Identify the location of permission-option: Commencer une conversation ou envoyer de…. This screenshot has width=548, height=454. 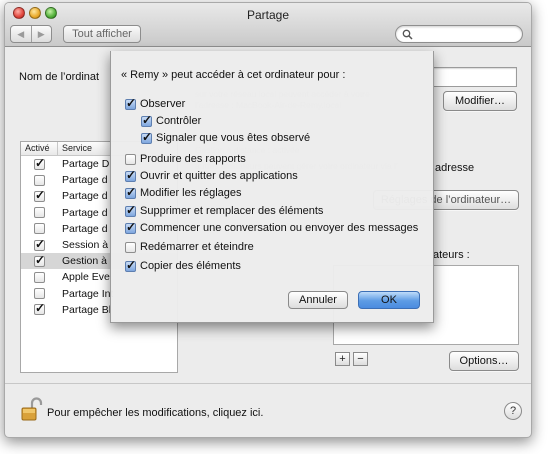
(272, 227).